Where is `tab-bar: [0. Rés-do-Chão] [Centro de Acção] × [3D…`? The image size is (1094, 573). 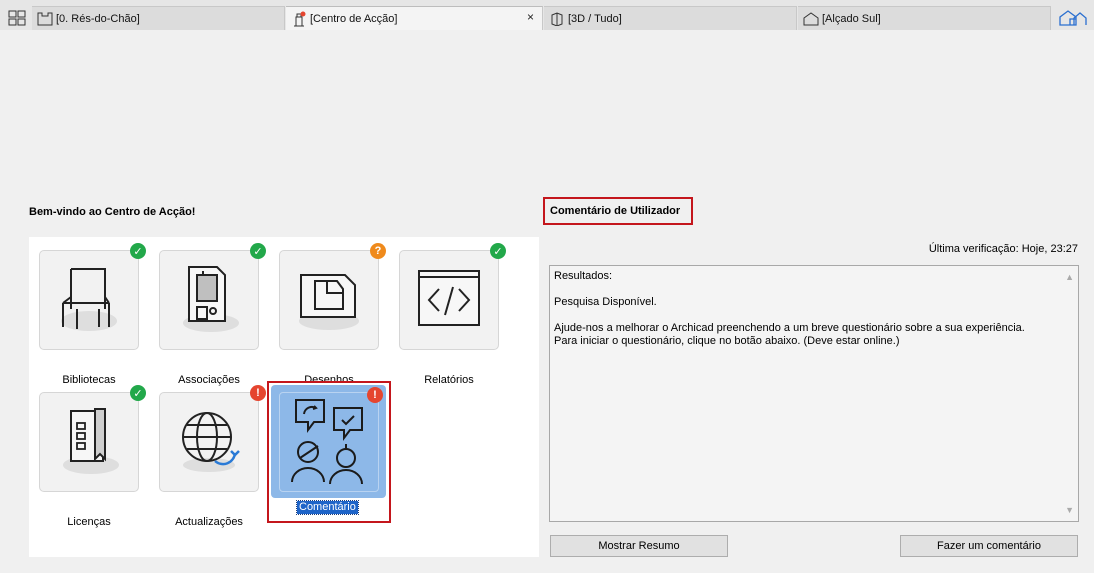 tab-bar: [0. Rés-do-Chão] [Centro de Acção] × [3D… is located at coordinates (547, 15).